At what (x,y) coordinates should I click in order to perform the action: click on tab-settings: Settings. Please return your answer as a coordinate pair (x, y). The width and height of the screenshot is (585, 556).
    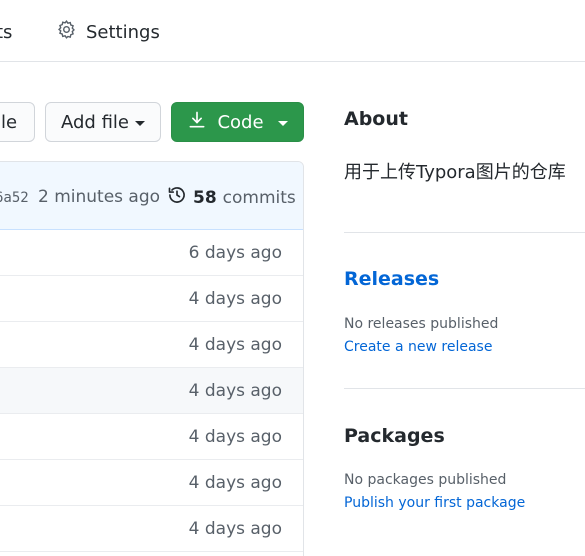
    Looking at the image, I should click on (108, 32).